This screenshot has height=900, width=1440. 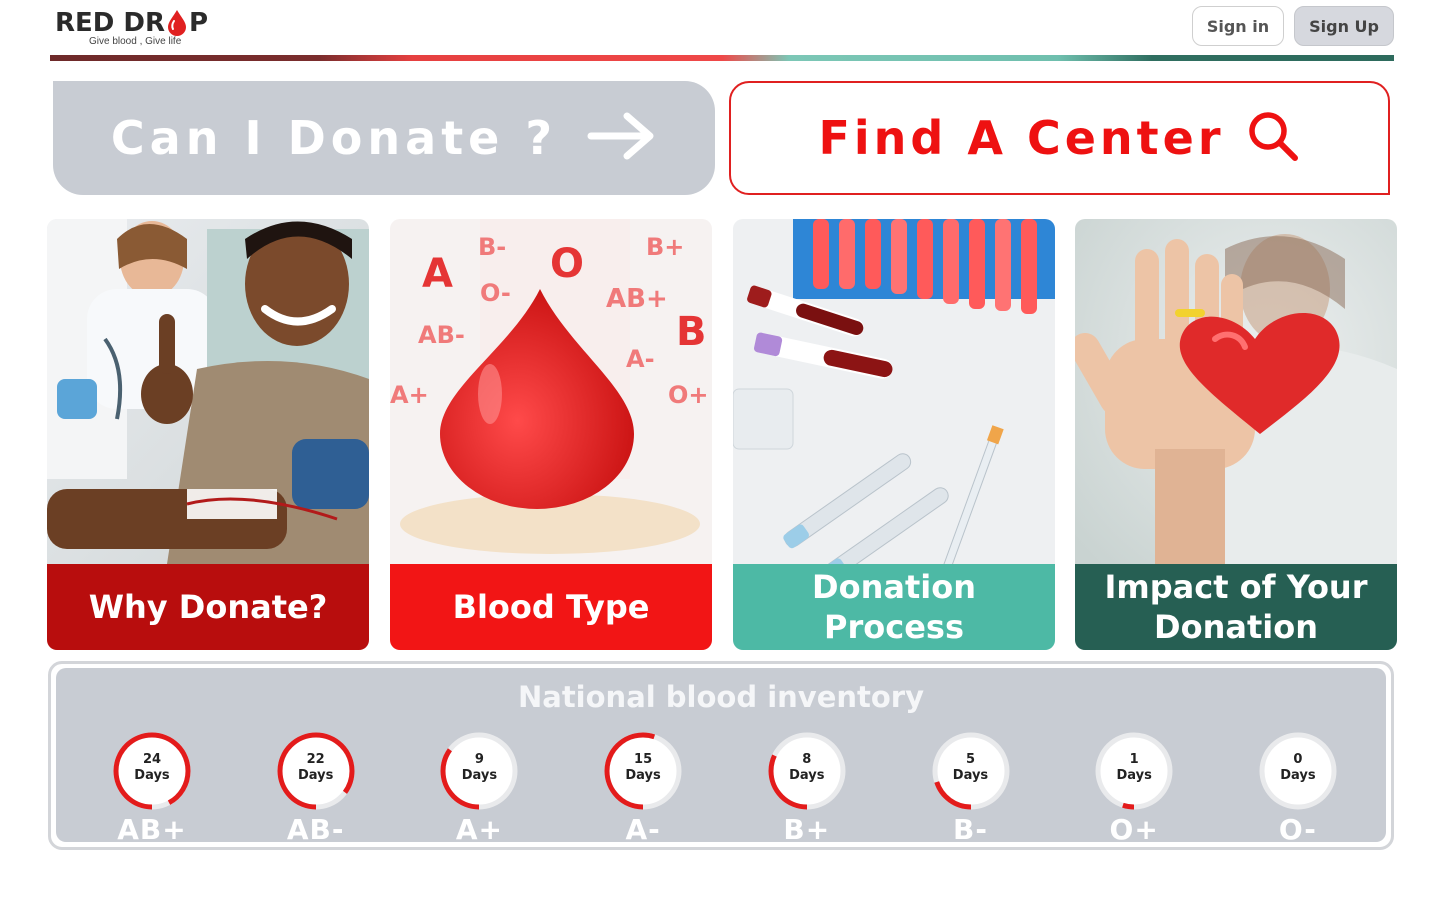 I want to click on brand-name-part1: RED DR, so click(x=110, y=23).